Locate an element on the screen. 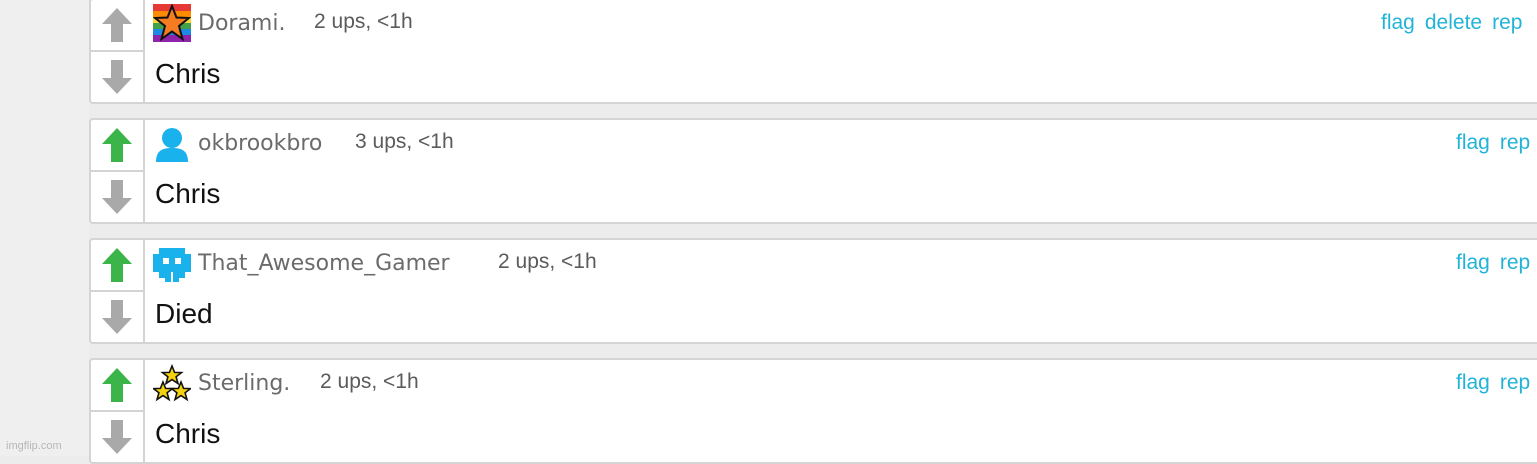 The width and height of the screenshot is (1537, 464). comment-meta: 3 ups, <1h is located at coordinates (404, 141).